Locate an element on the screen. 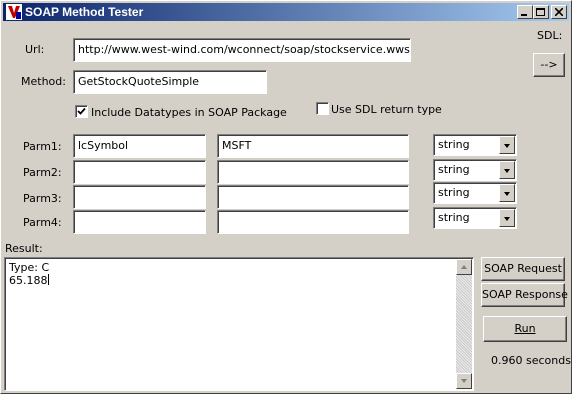  param-3-type-value: string is located at coordinates (454, 192).